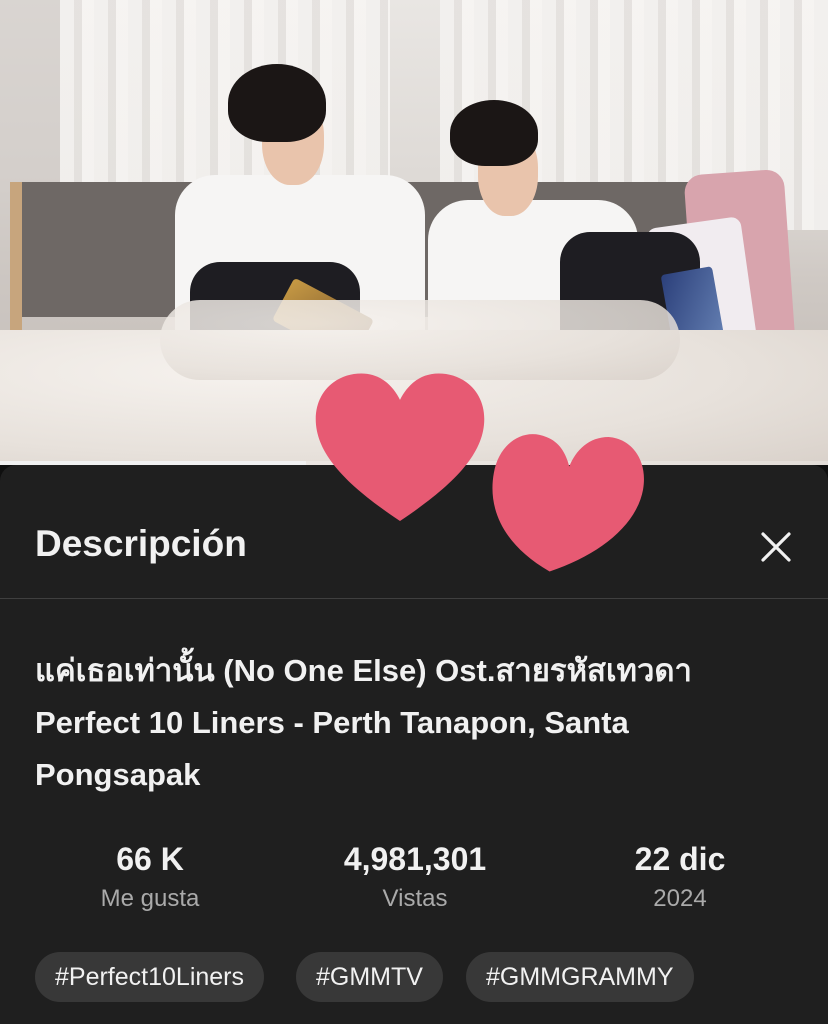 The width and height of the screenshot is (828, 1024). I want to click on hashtag-chip: #GMMTV, so click(369, 977).